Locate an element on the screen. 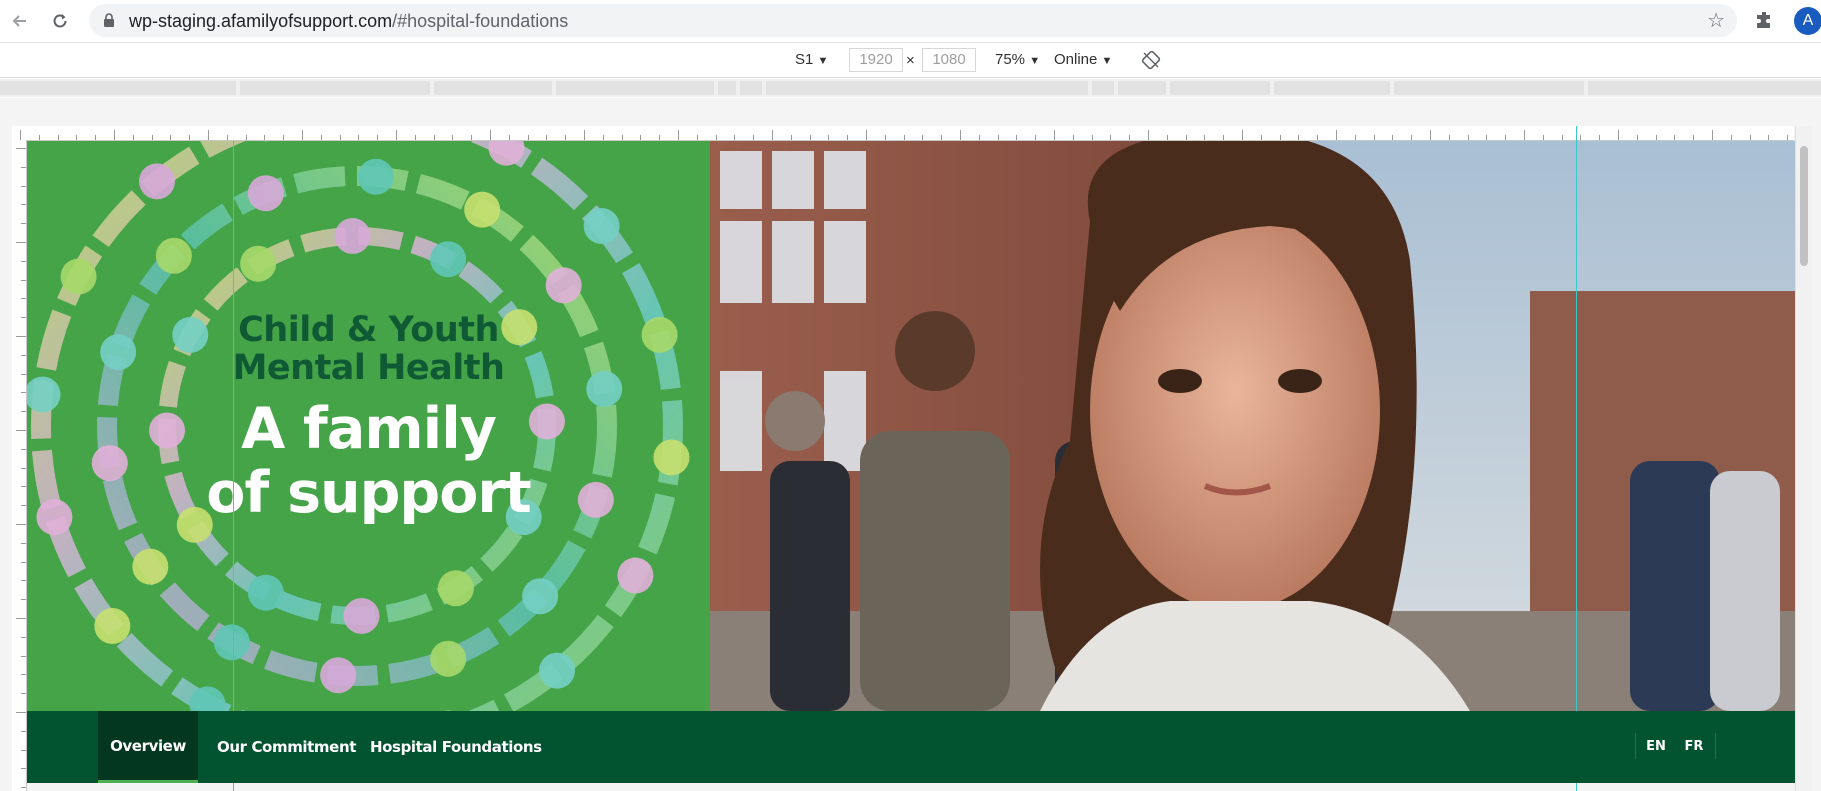  page-scrollbar is located at coordinates (1803, 458).